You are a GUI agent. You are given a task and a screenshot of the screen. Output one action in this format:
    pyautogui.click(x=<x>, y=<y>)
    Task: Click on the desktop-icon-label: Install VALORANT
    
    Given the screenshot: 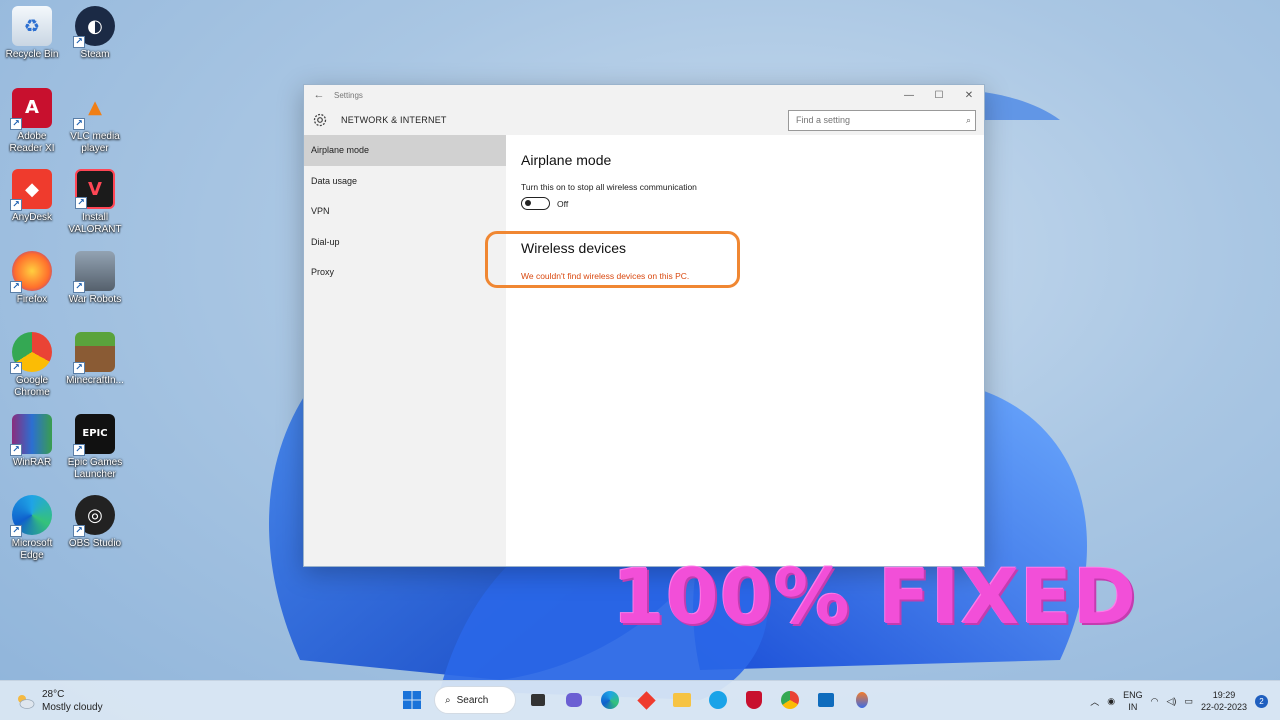 What is the action you would take?
    pyautogui.click(x=95, y=223)
    